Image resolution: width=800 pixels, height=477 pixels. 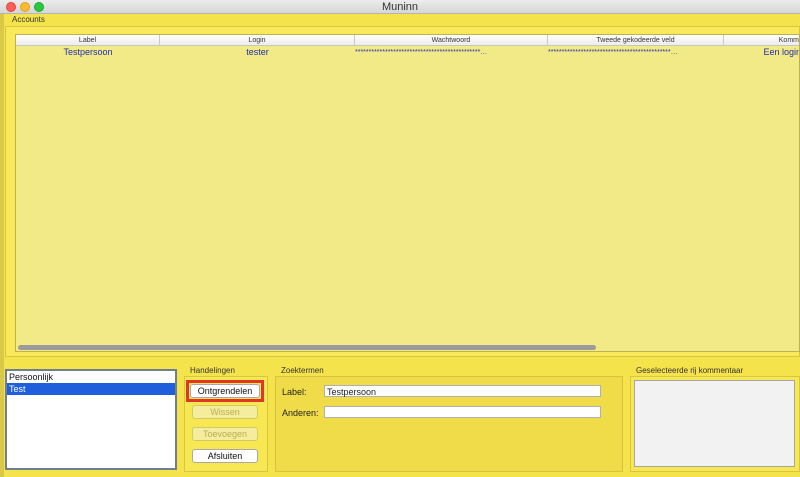 What do you see at coordinates (462, 391) in the screenshot?
I see `label-search-input: Testpersoon` at bounding box center [462, 391].